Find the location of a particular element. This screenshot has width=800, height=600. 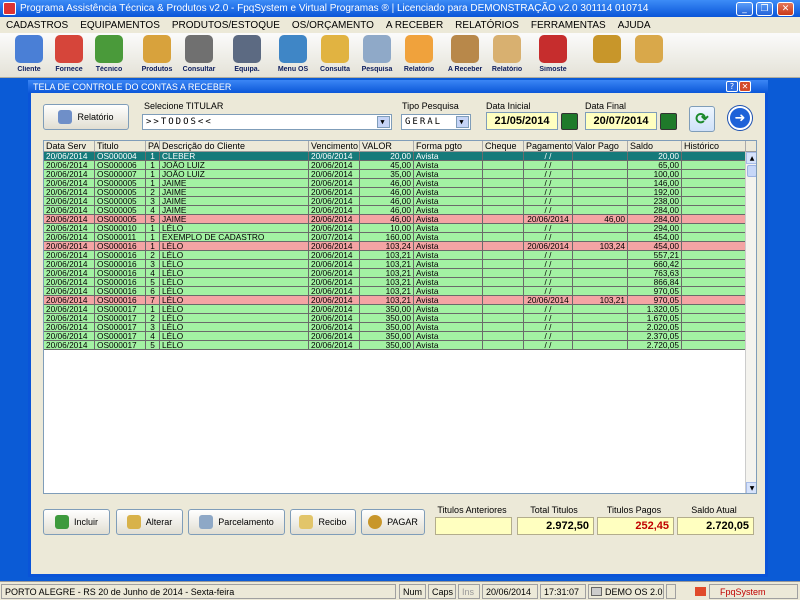

menu-item-2: PRODUTOS/ESTOQUE is located at coordinates (226, 25).